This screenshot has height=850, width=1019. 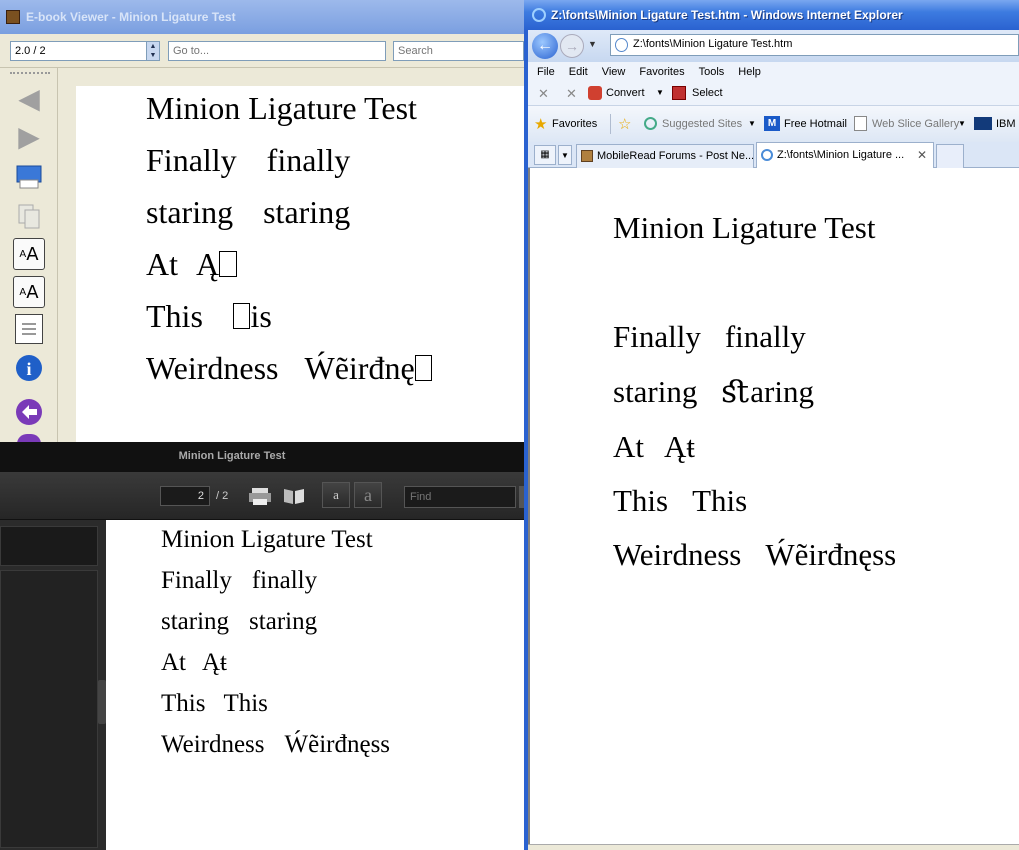 What do you see at coordinates (574, 124) in the screenshot?
I see `favorites-button: Favorites` at bounding box center [574, 124].